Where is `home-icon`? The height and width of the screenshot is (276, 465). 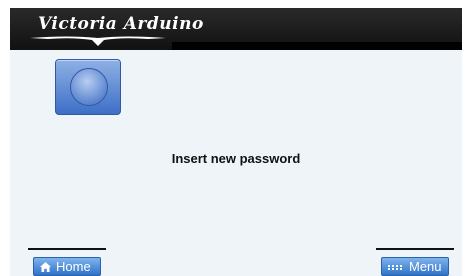 home-icon is located at coordinates (45, 266).